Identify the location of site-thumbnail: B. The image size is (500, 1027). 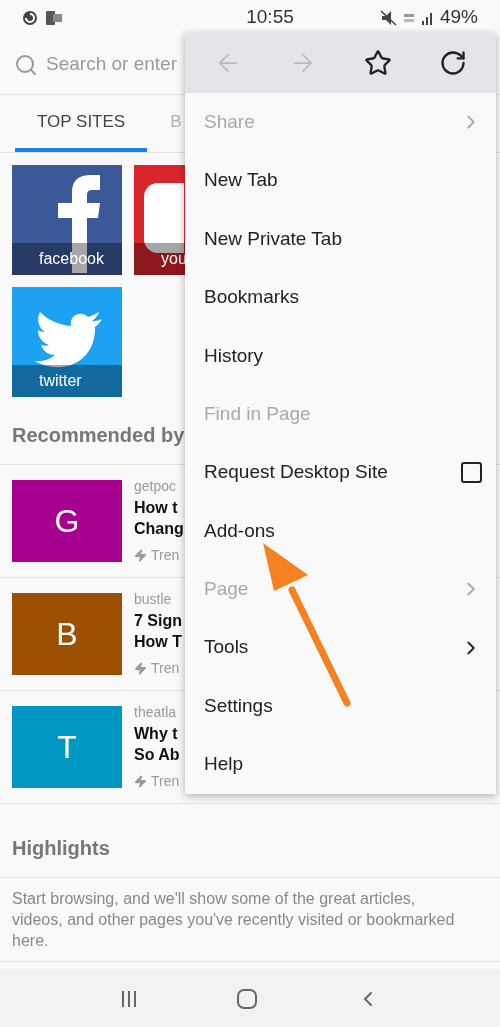
(67, 634).